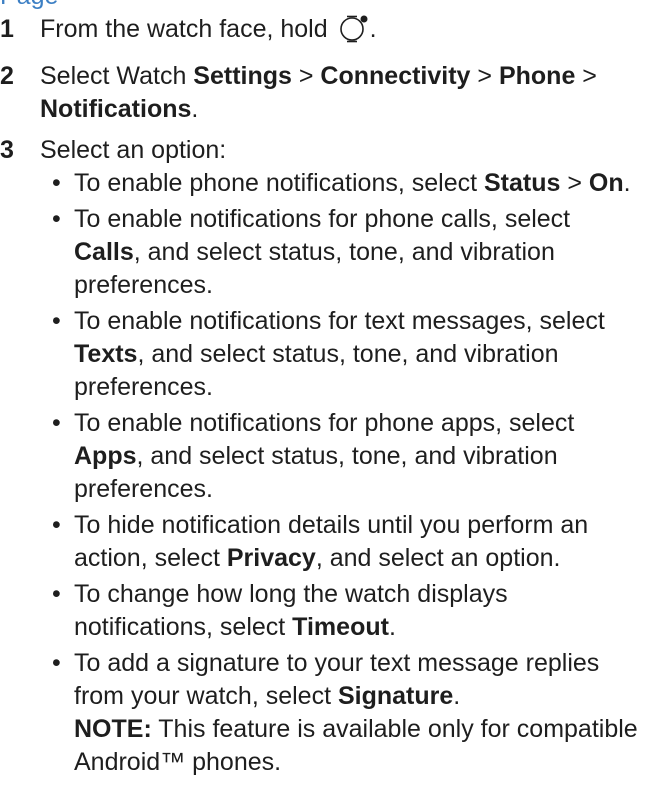 This screenshot has width=647, height=787. Describe the element at coordinates (606, 183) in the screenshot. I see `menu-on: On` at that location.